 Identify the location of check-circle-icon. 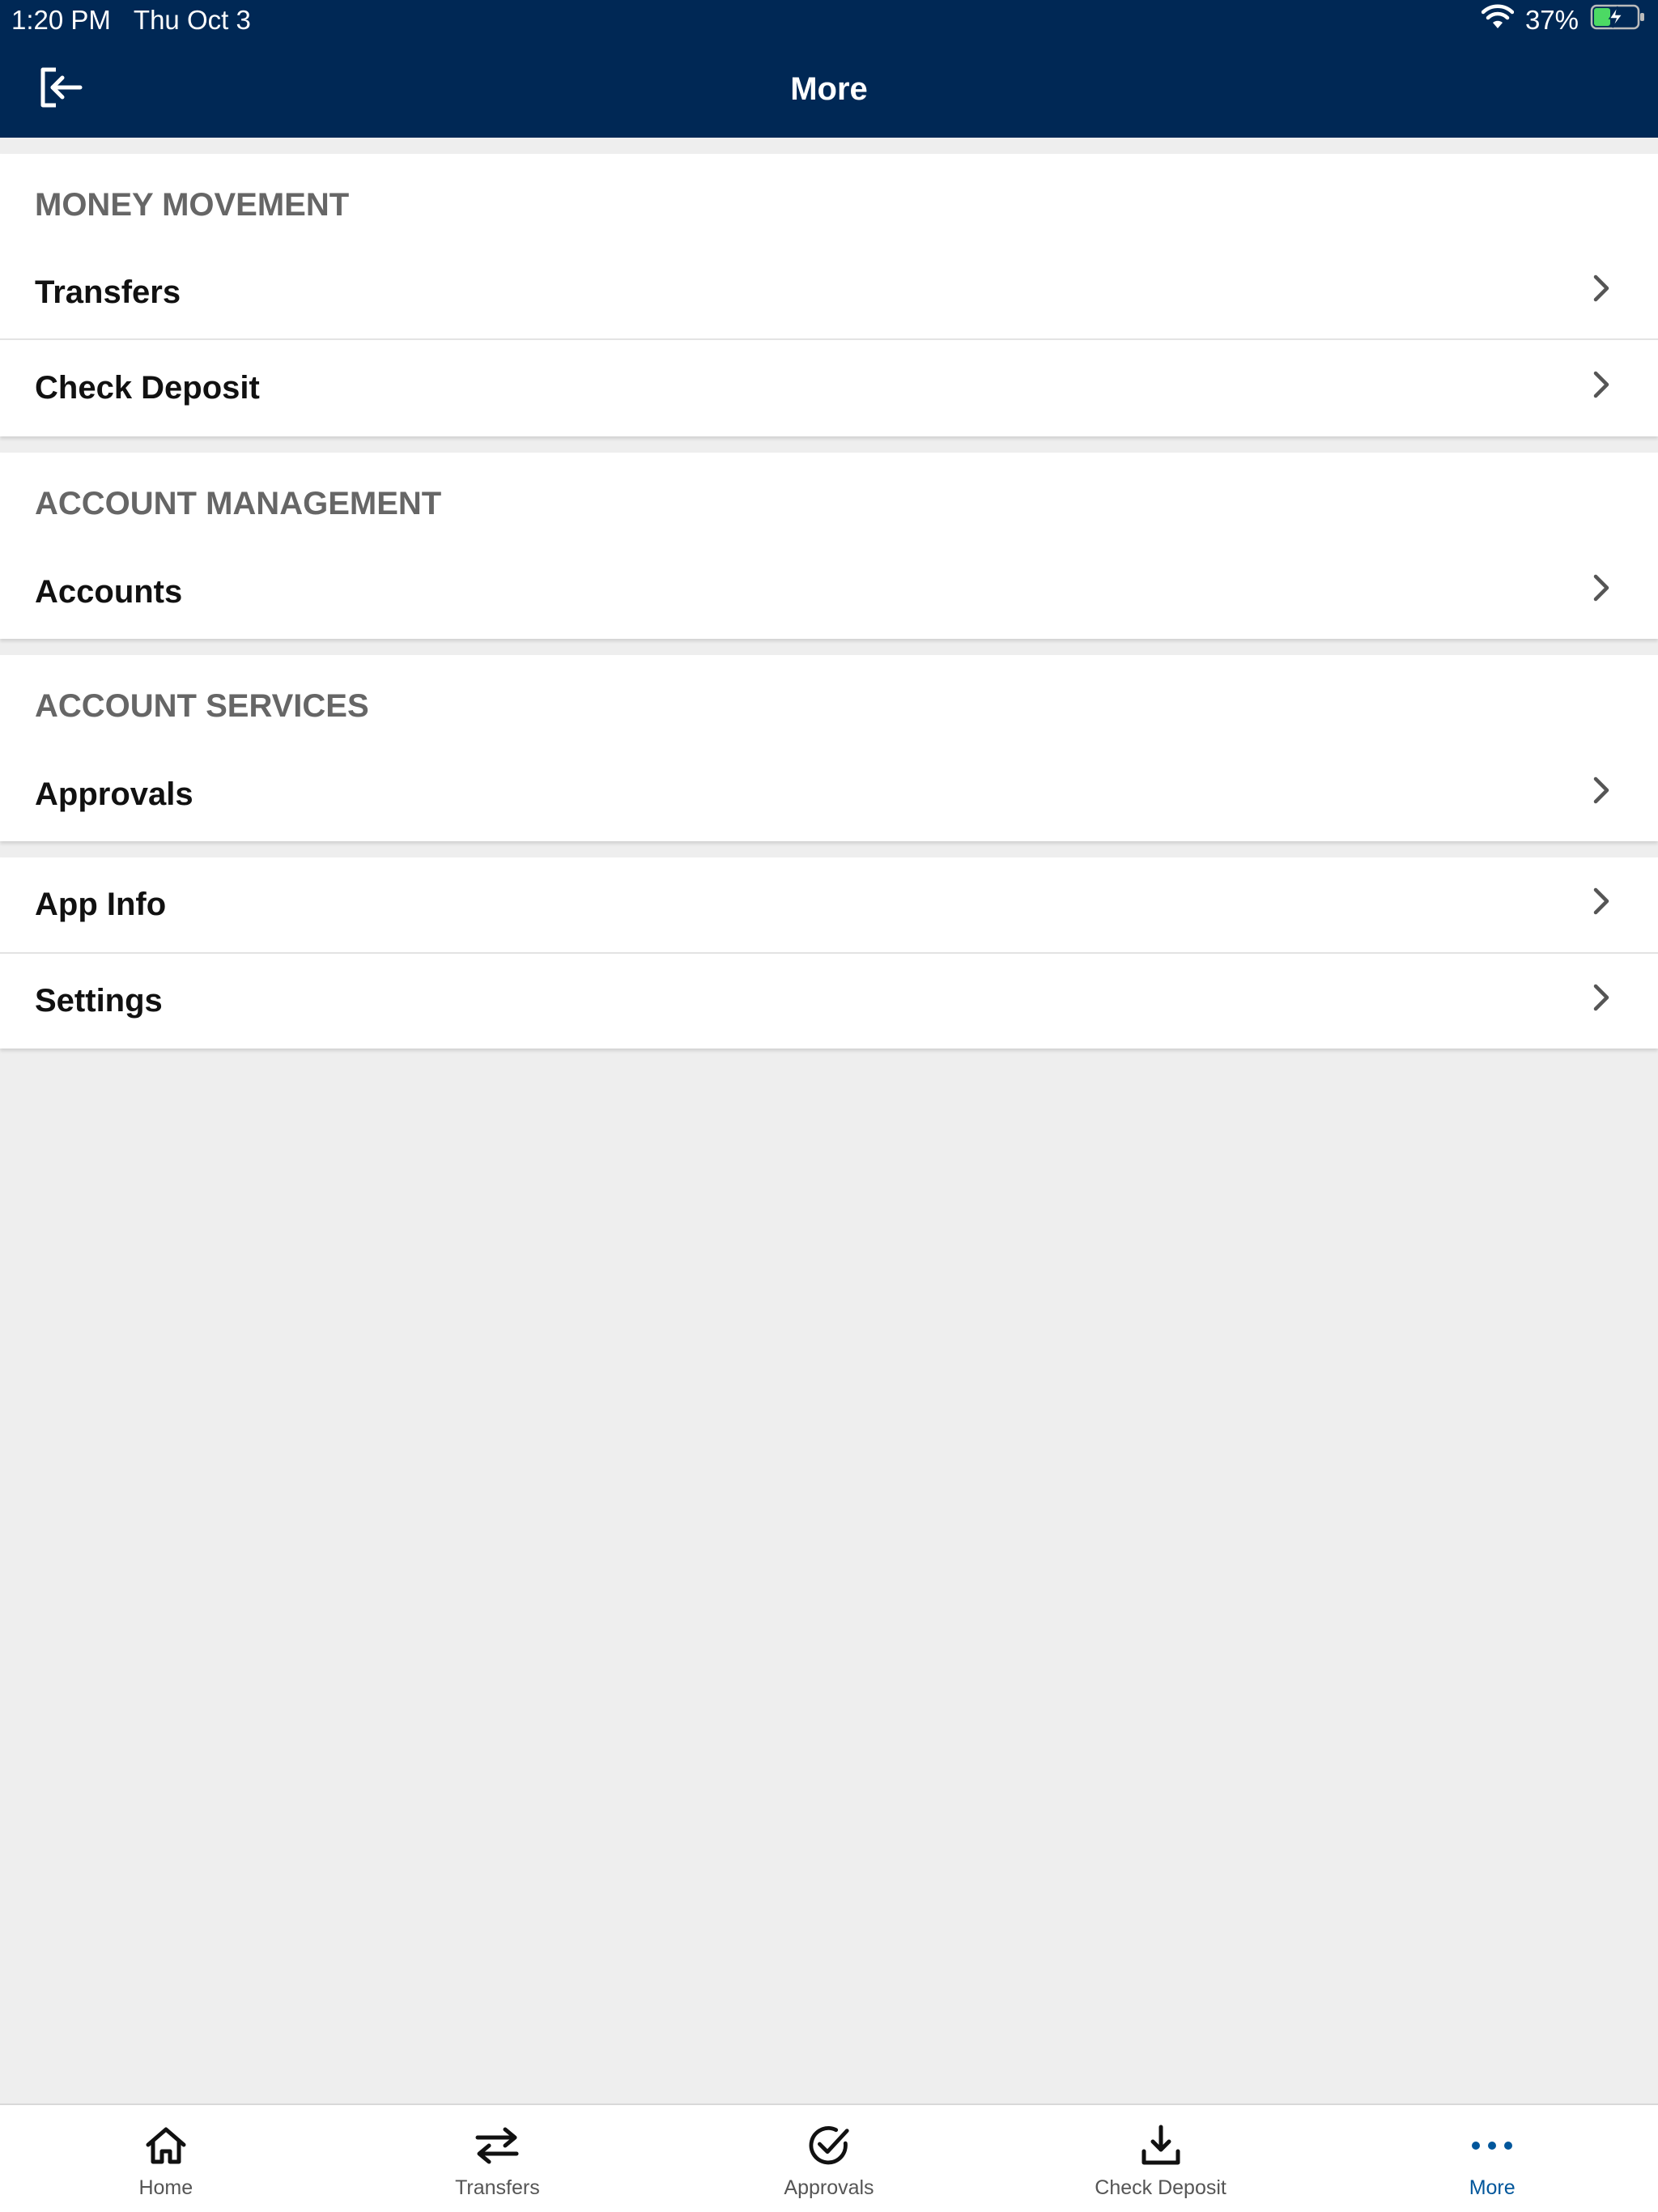
(829, 2146).